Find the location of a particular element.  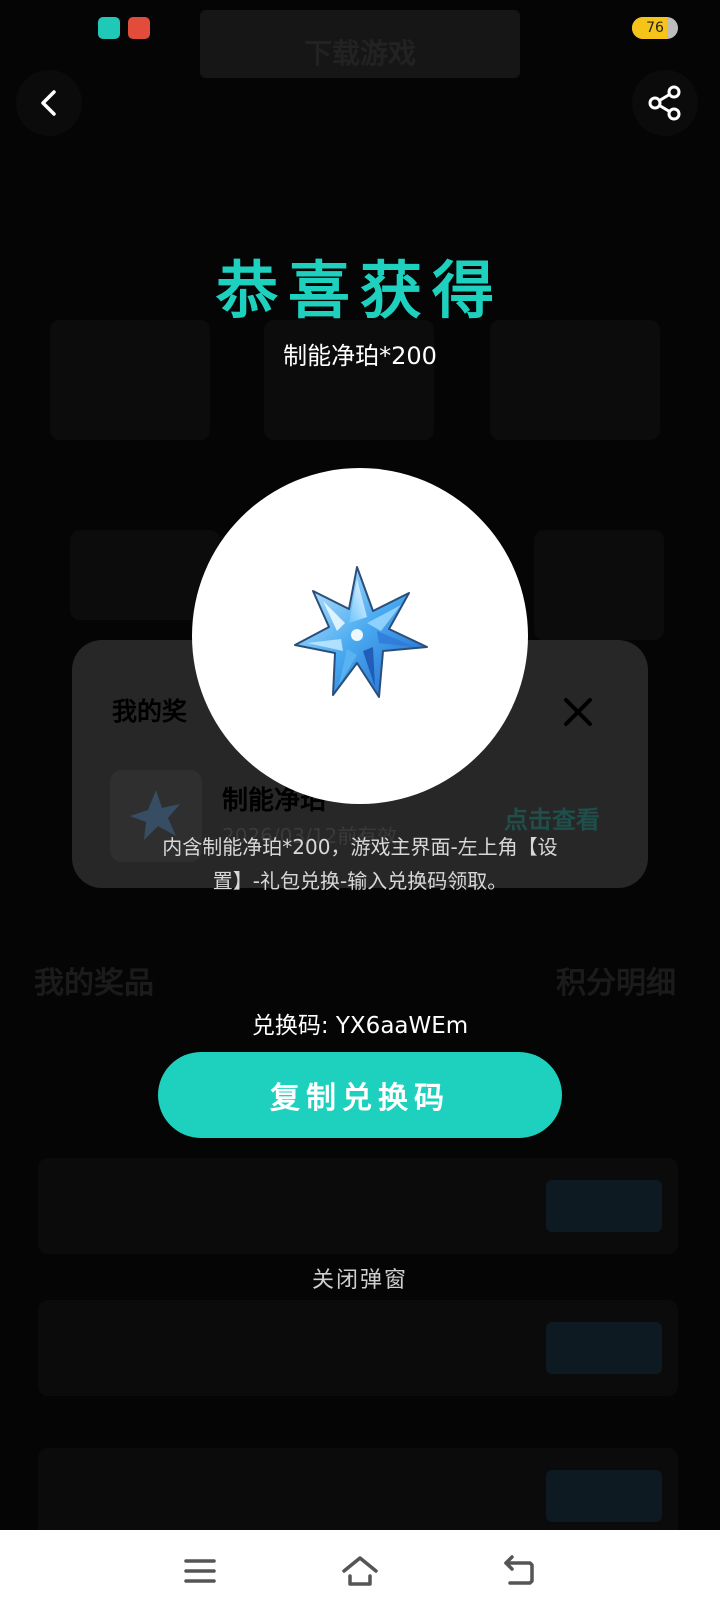

close-popup-link: 关闭弹窗 is located at coordinates (360, 1278).